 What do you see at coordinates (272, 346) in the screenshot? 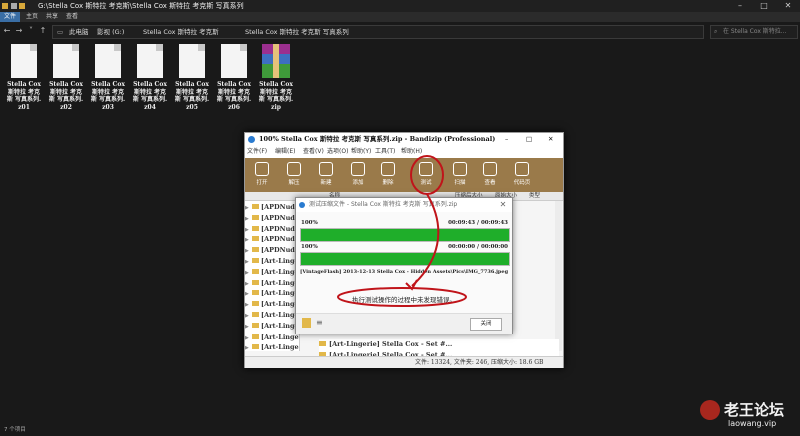
I see `tree-item: ▶ [Art-Linge` at bounding box center [272, 346].